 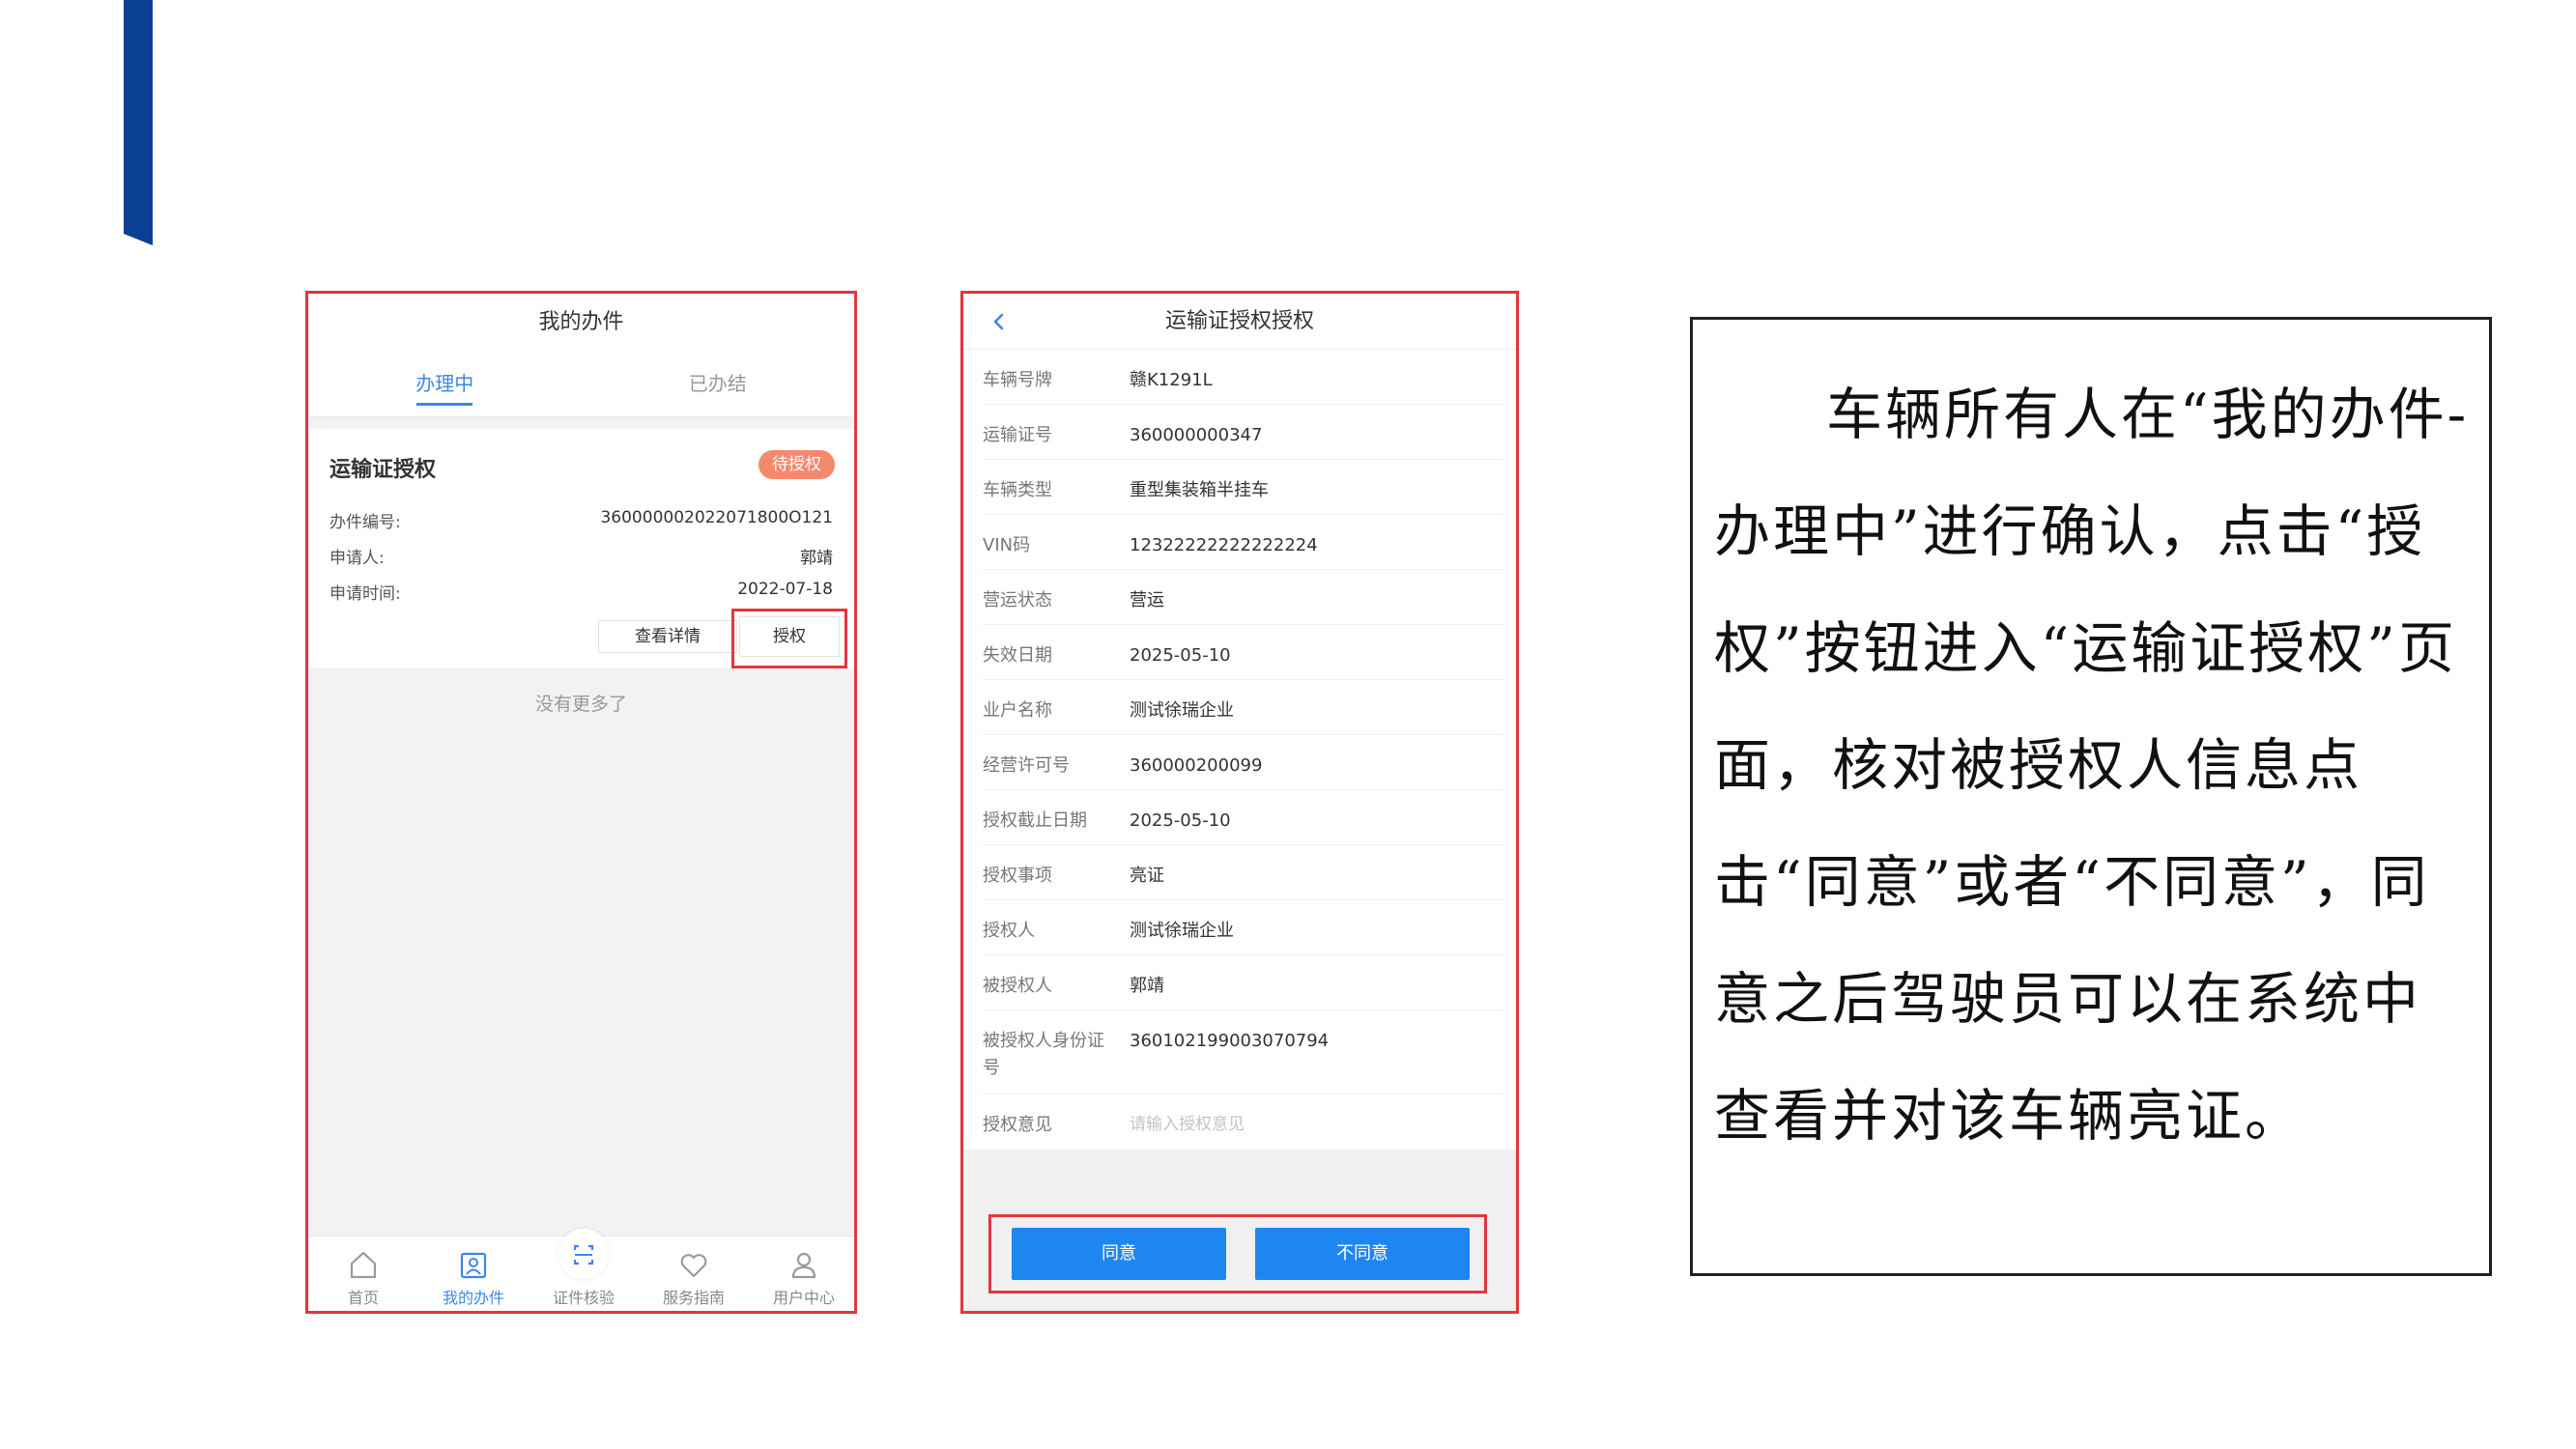 What do you see at coordinates (1244, 1052) in the screenshot?
I see `field-authorized-person-id: 被授权人身份证号 360102199003070794` at bounding box center [1244, 1052].